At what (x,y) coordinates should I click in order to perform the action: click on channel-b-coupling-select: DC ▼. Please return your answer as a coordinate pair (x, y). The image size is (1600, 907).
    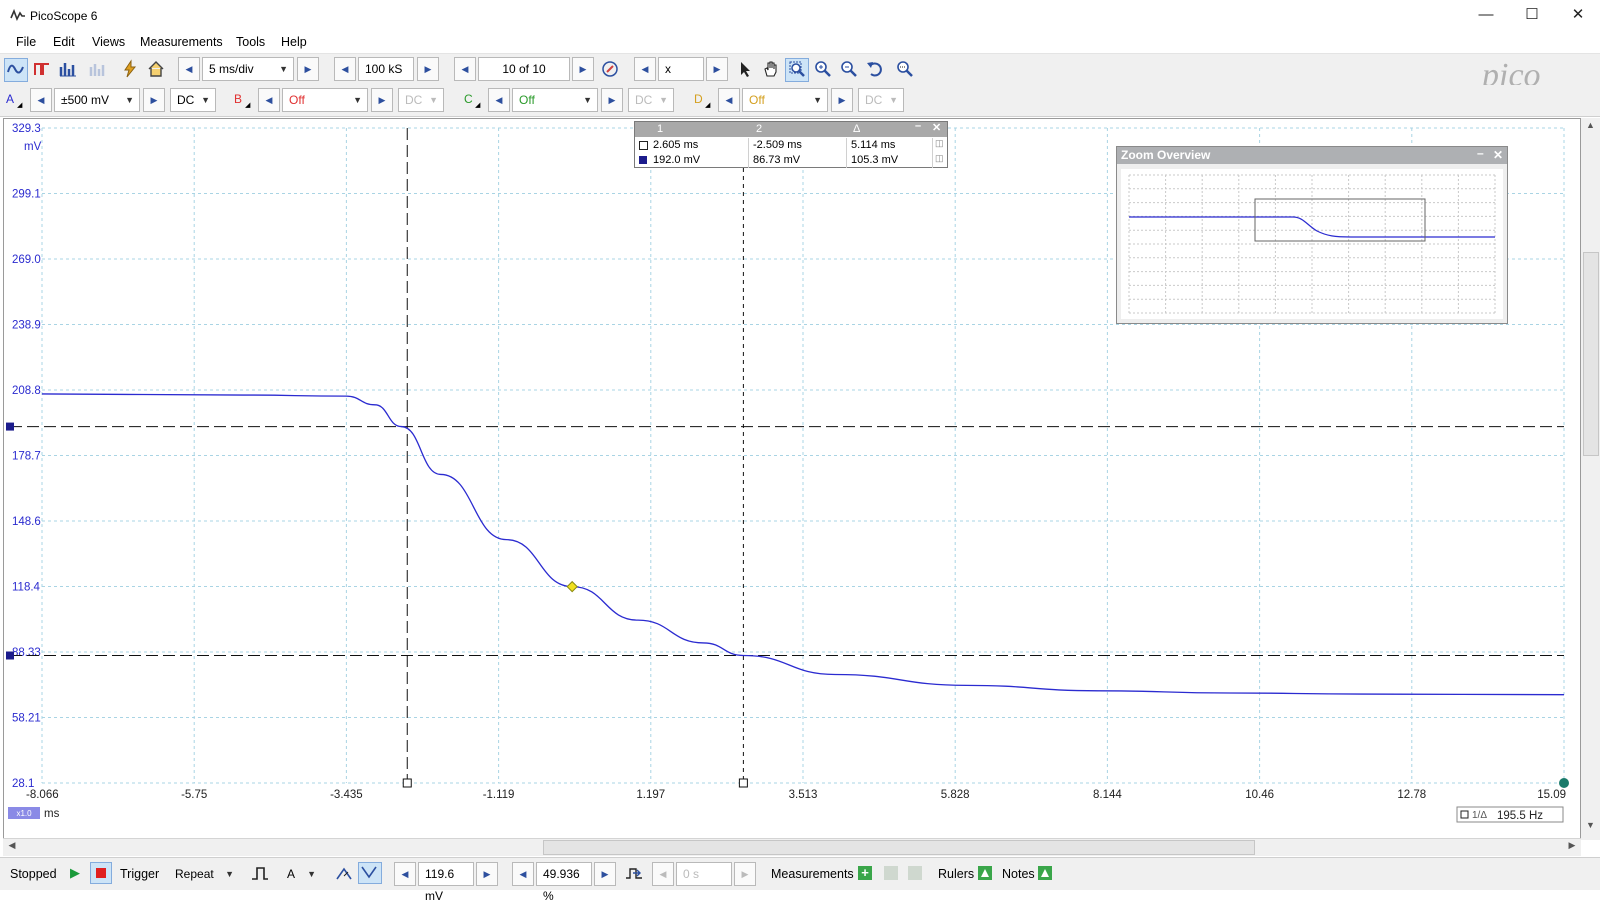
    Looking at the image, I should click on (421, 100).